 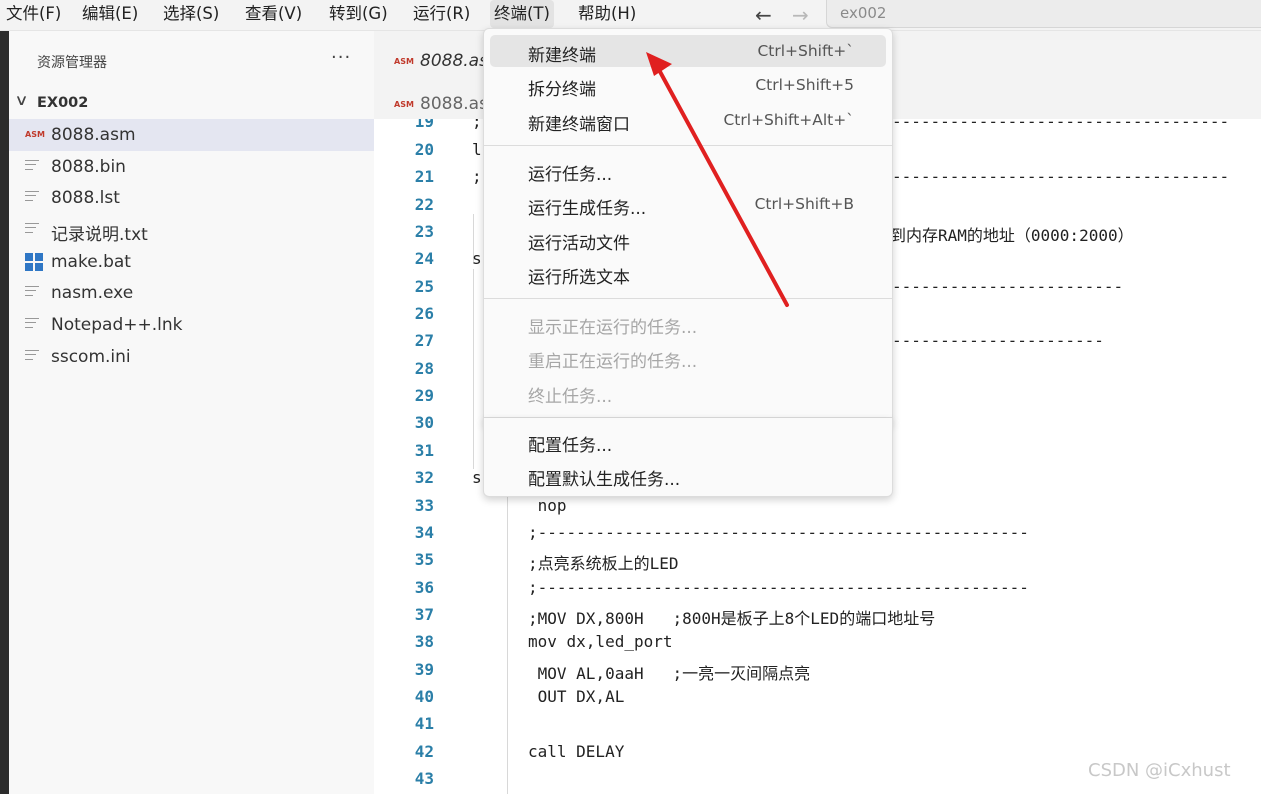 I want to click on watermark: CSDN @iCxhust, so click(x=1159, y=770).